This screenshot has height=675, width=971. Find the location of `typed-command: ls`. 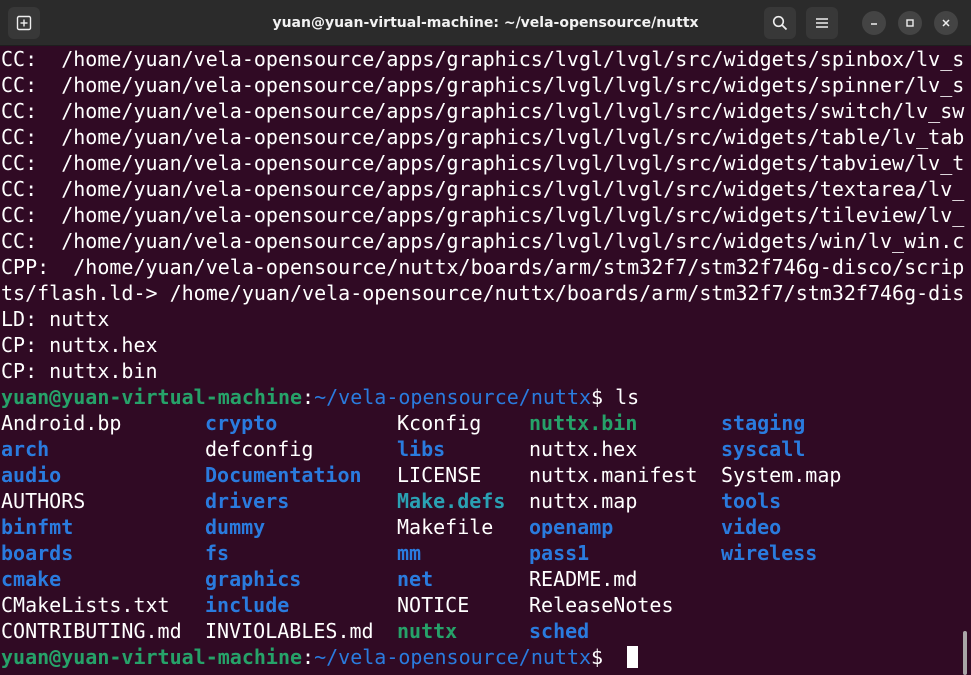

typed-command: ls is located at coordinates (627, 397).